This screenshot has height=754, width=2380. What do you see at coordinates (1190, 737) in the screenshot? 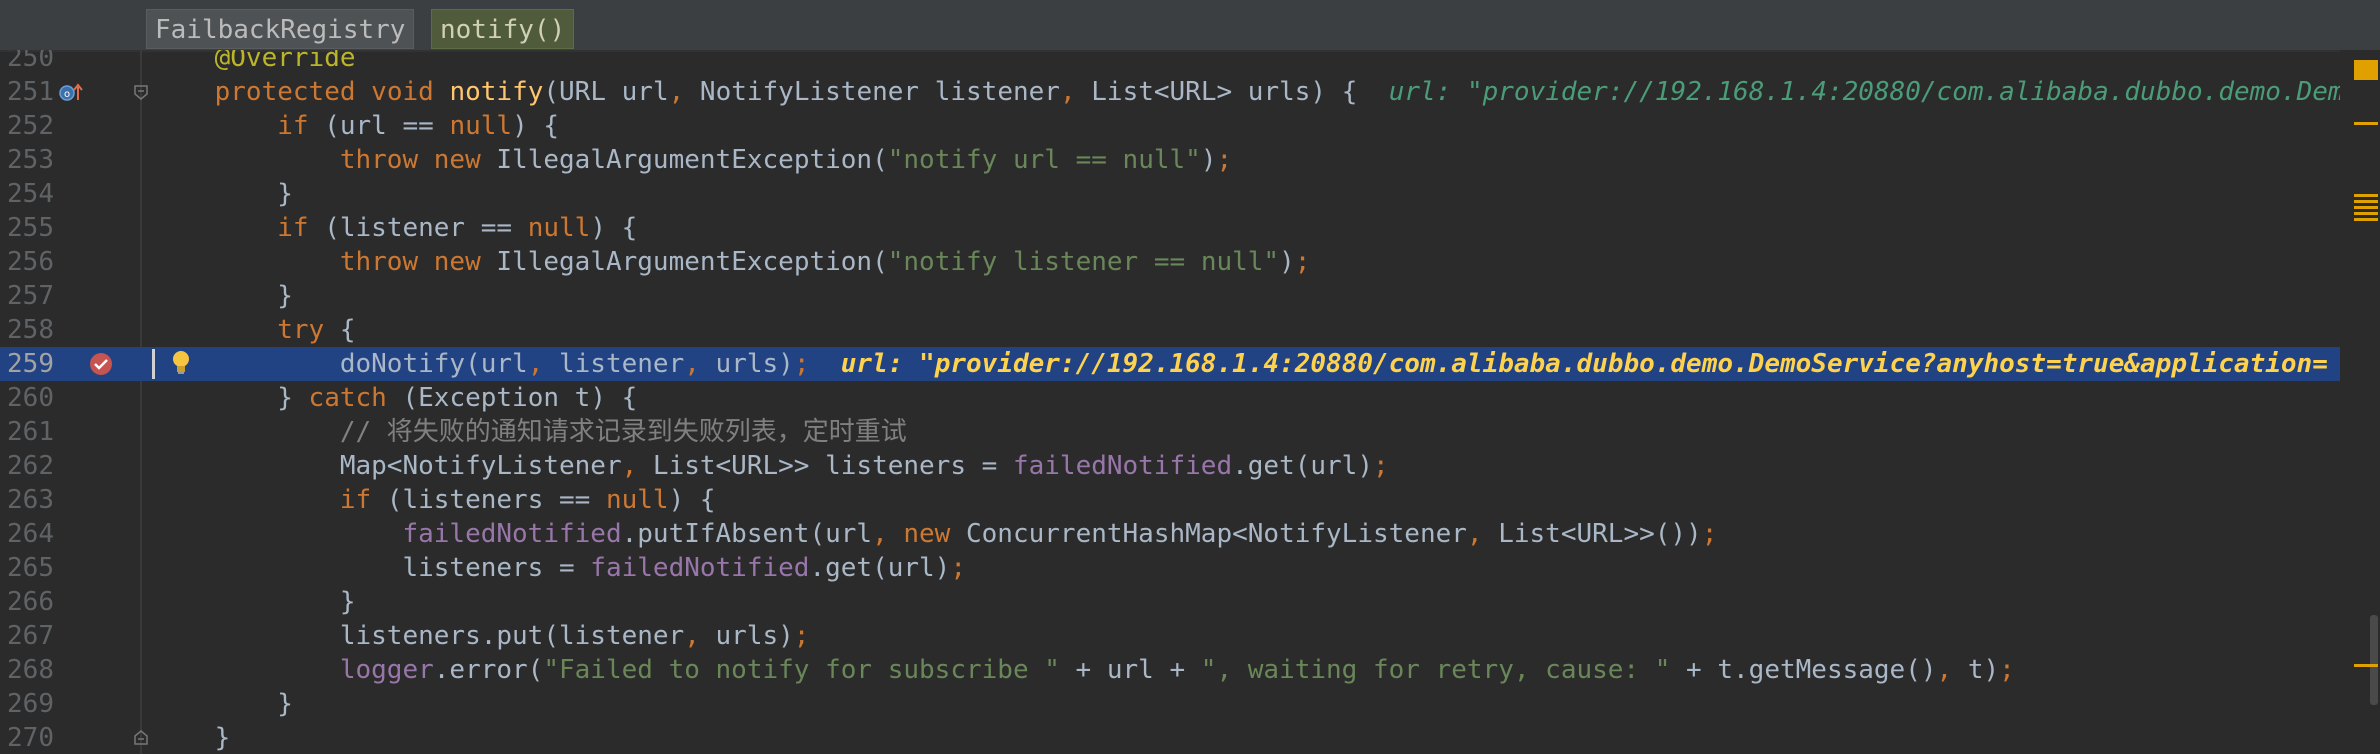
I see `code-line: 270 }` at bounding box center [1190, 737].